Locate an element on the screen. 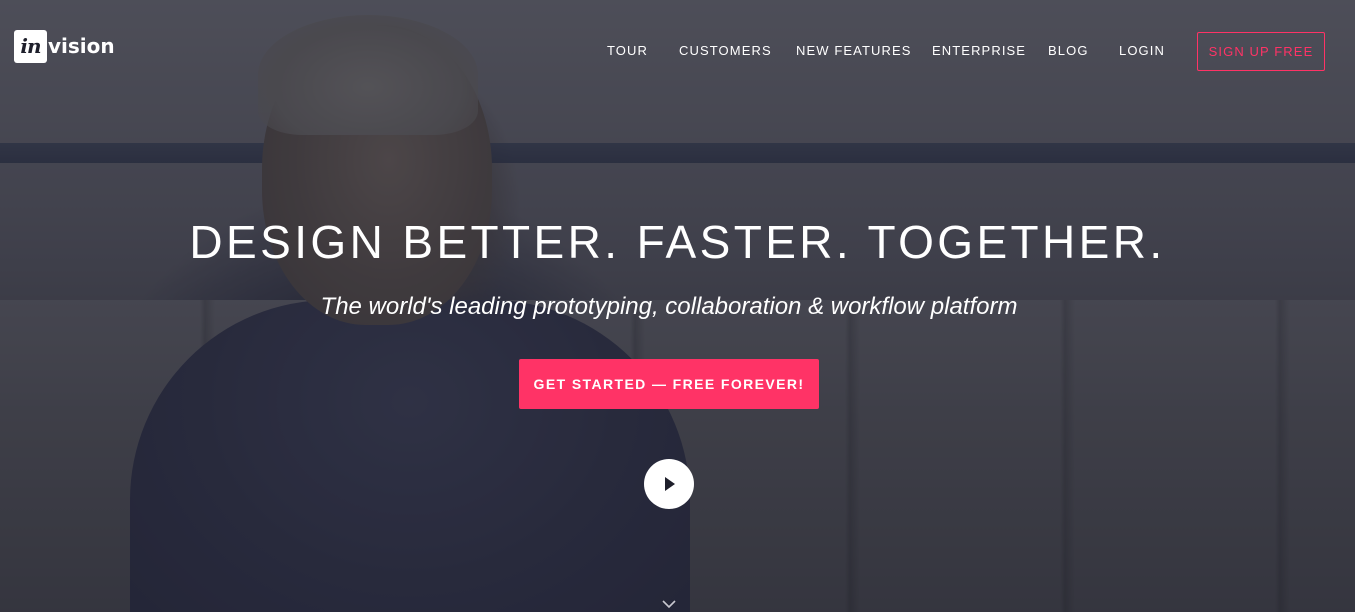  nav-link-enterprise: ENTERPRISE is located at coordinates (979, 50).